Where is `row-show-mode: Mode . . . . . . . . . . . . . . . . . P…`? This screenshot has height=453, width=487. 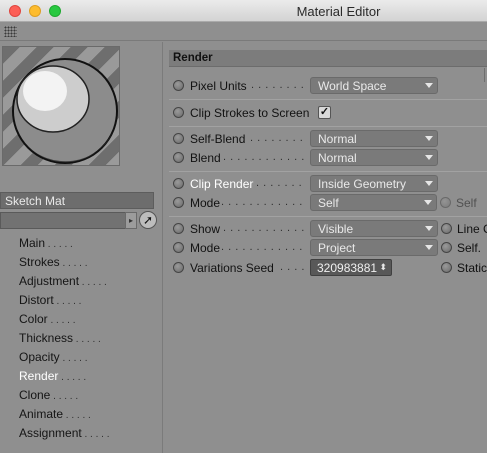
row-show-mode: Mode . . . . . . . . . . . . . . . . . P… is located at coordinates (329, 248).